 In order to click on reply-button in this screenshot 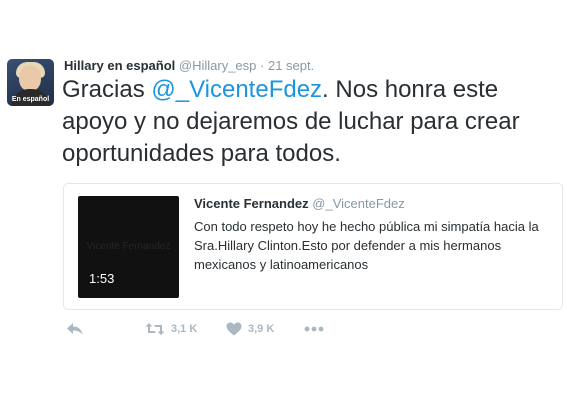, I will do `click(75, 329)`.